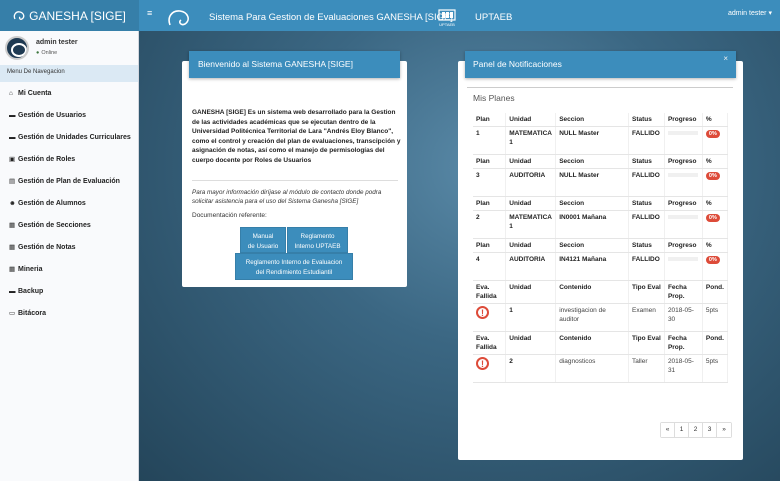  Describe the element at coordinates (57, 42) in the screenshot. I see `user-name: admin tester` at that location.